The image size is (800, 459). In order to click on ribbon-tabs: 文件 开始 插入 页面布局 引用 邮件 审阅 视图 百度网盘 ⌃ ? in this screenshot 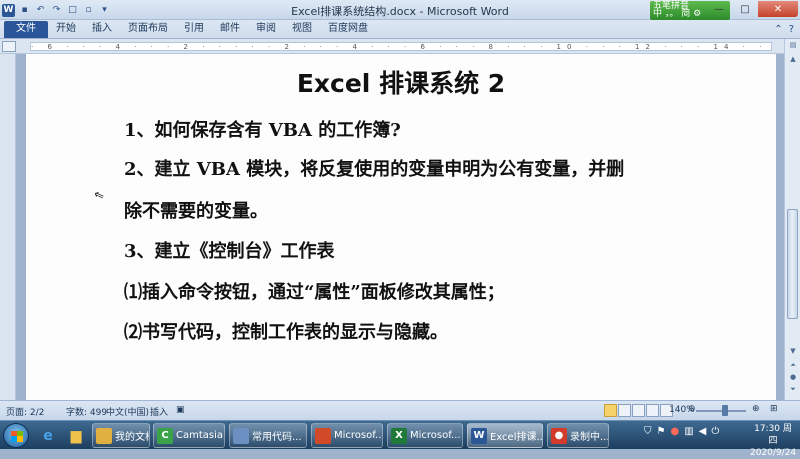, I will do `click(400, 29)`.